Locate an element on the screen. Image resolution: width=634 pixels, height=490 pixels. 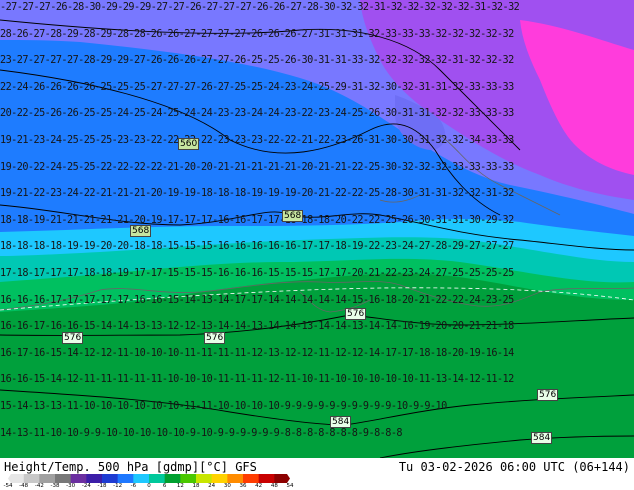
color-scale-tick: -18 is located at coordinates (102, 486).